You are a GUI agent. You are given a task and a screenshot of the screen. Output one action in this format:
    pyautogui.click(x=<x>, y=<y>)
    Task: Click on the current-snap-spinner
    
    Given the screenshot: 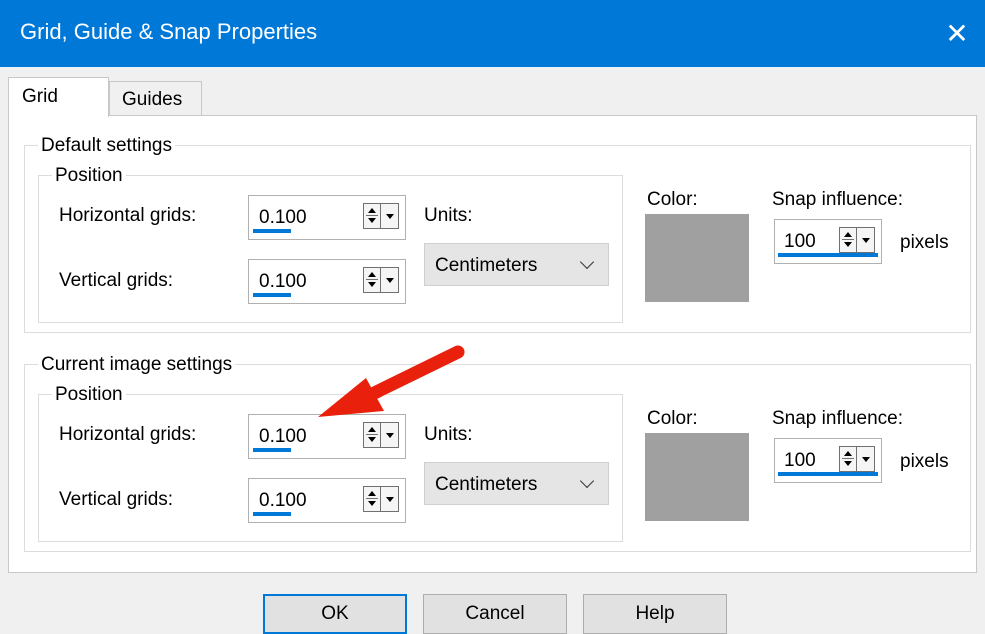 What is the action you would take?
    pyautogui.click(x=857, y=459)
    